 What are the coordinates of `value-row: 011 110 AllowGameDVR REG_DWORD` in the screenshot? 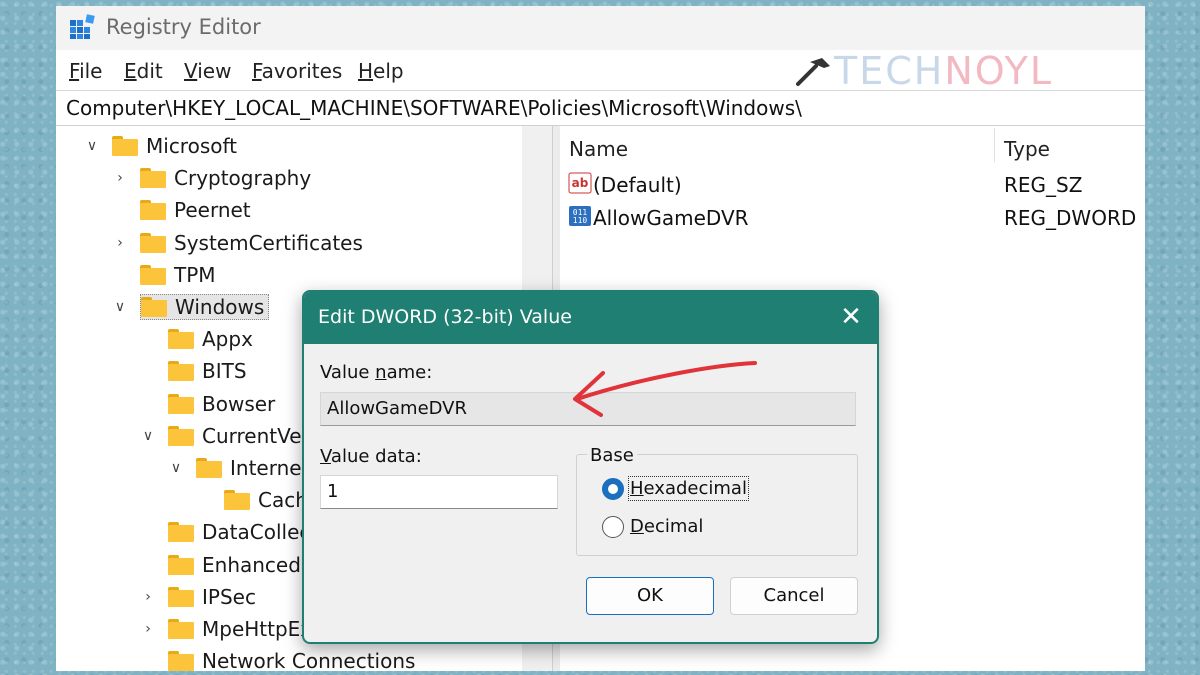 It's located at (852, 218).